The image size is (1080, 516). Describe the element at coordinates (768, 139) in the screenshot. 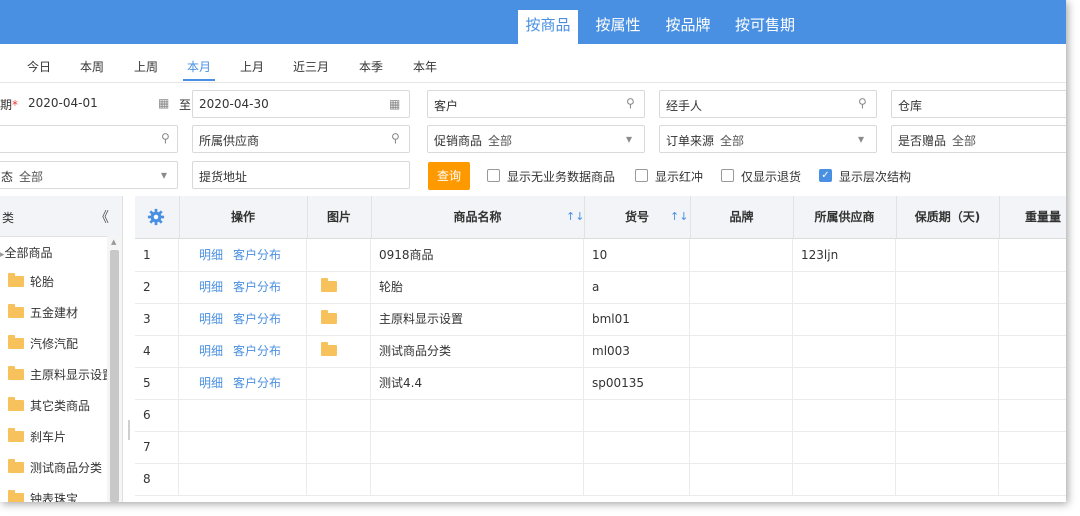

I see `order-source-select: 订单来源 全部 ▾` at that location.